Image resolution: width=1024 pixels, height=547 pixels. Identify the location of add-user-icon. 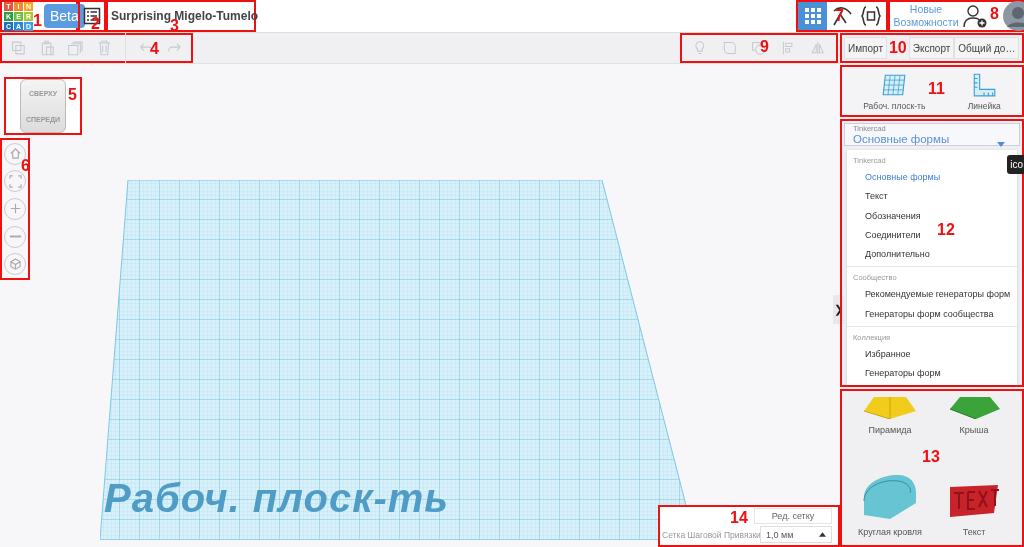
(975, 16).